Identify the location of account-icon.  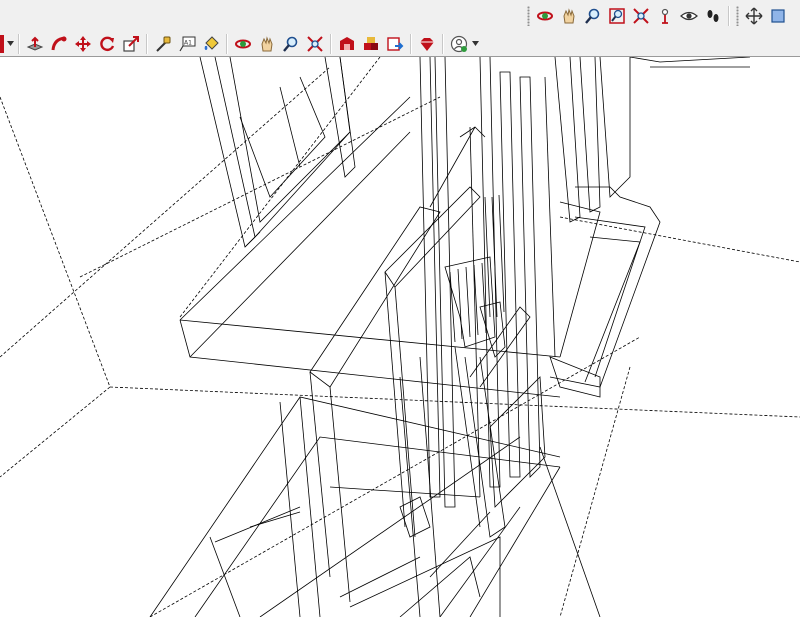
(459, 44).